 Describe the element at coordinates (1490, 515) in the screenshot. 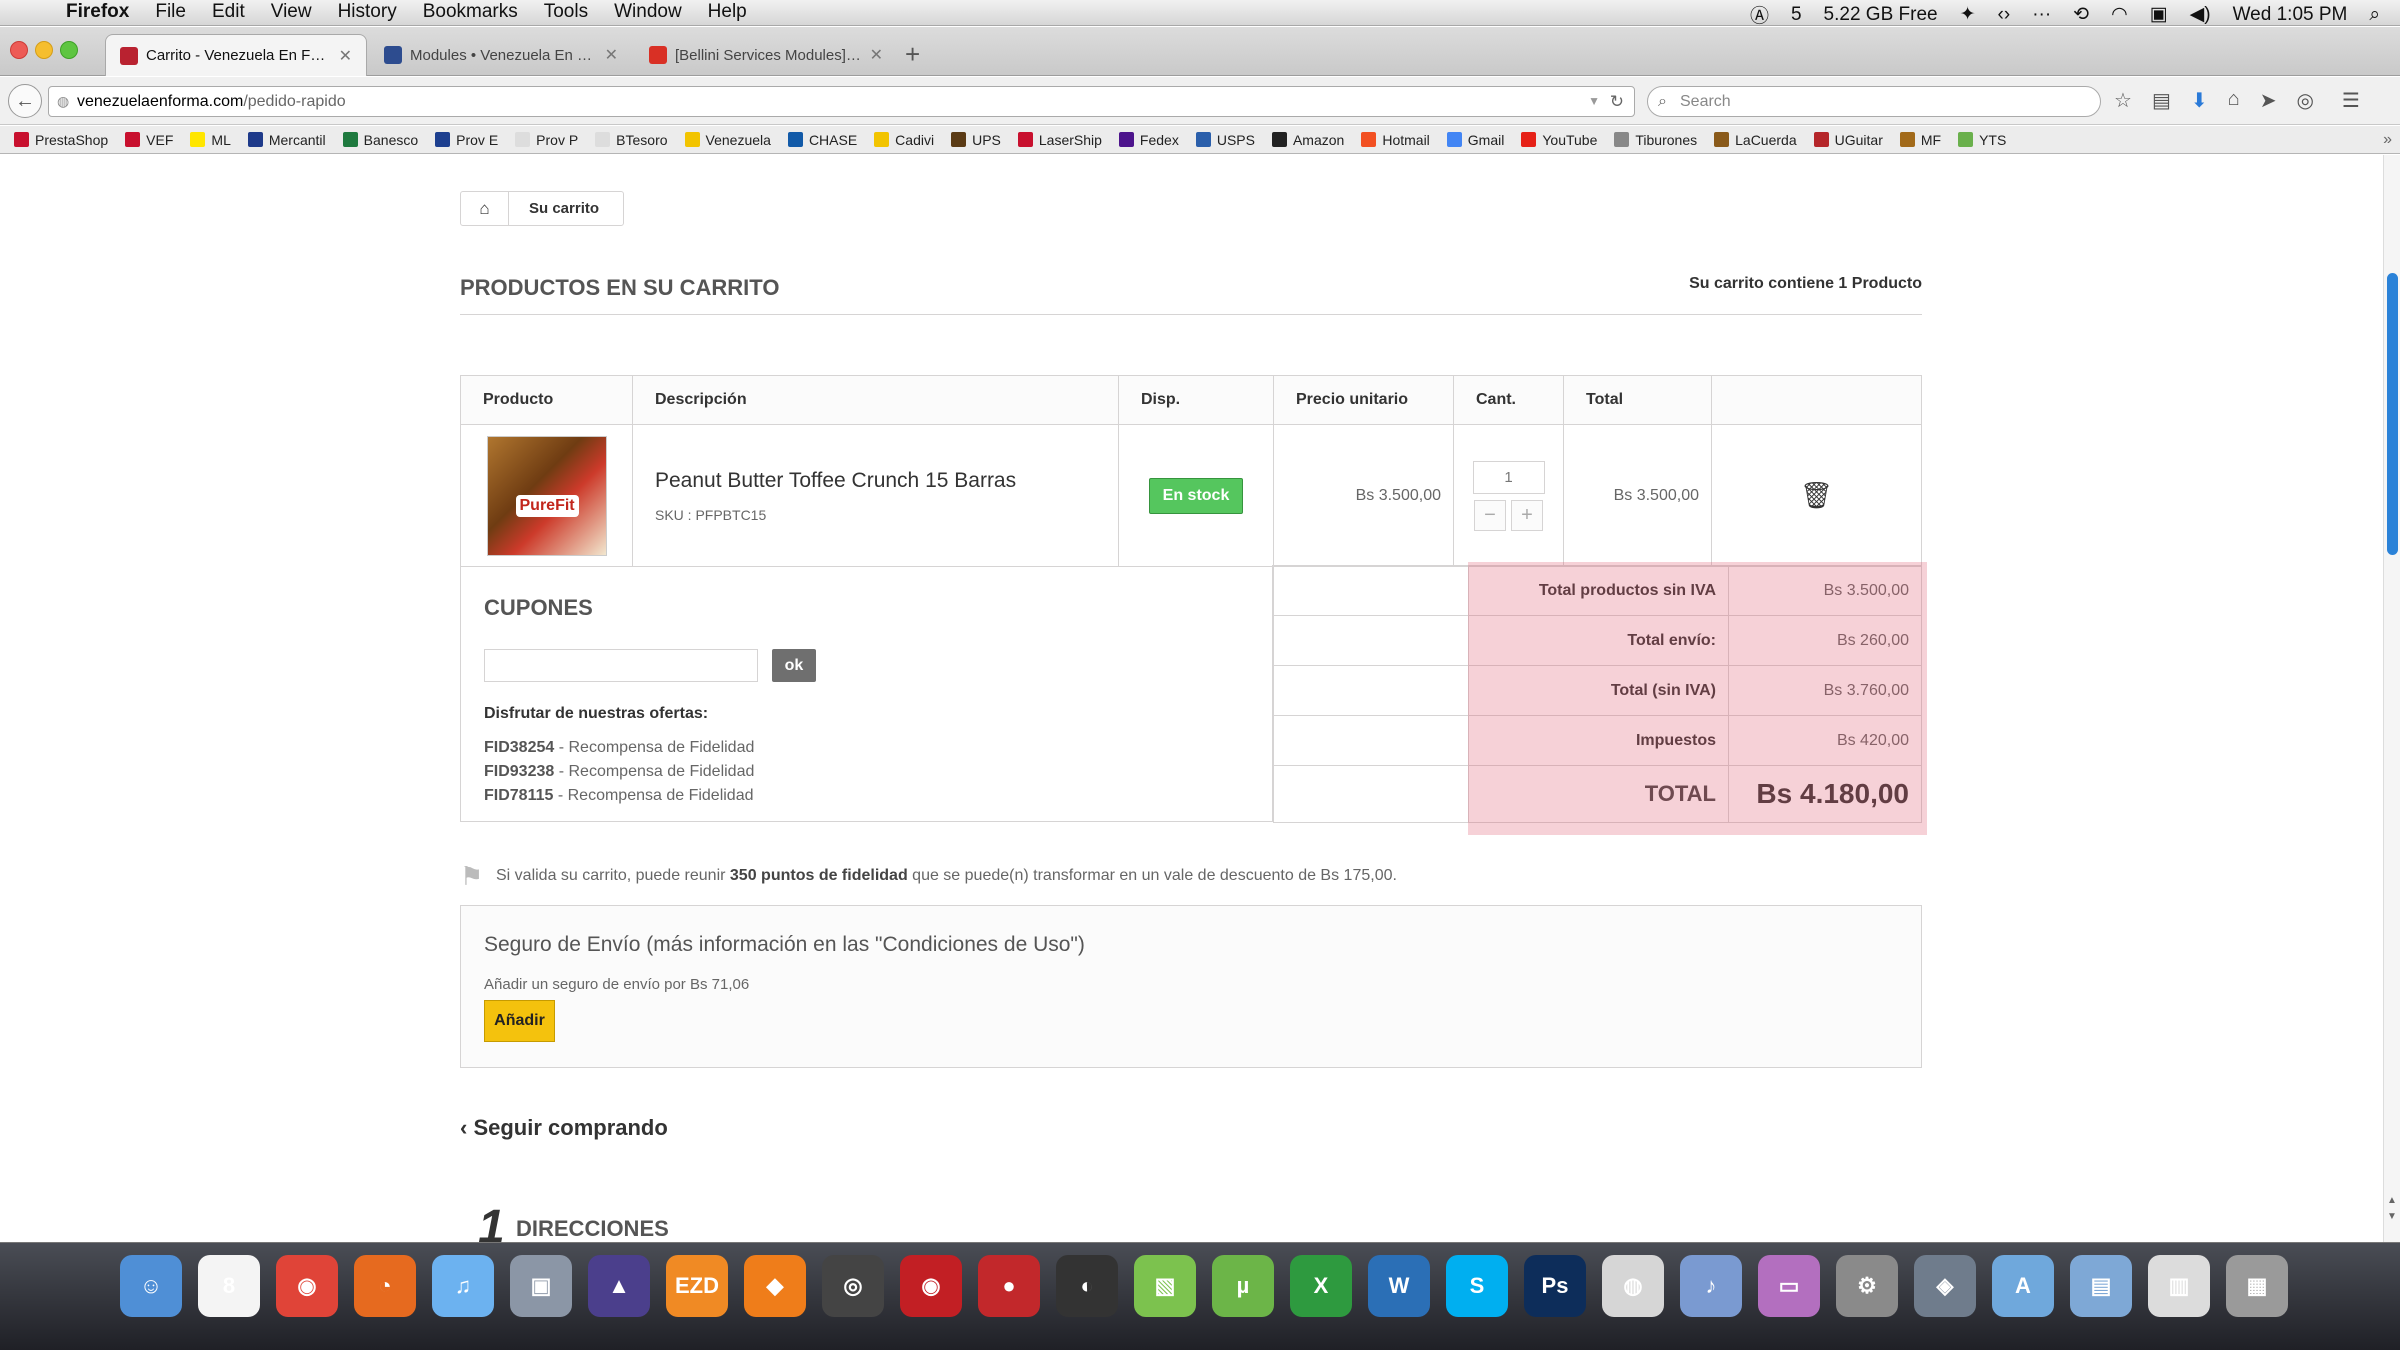

I see `decrease-quantity-button: −` at that location.